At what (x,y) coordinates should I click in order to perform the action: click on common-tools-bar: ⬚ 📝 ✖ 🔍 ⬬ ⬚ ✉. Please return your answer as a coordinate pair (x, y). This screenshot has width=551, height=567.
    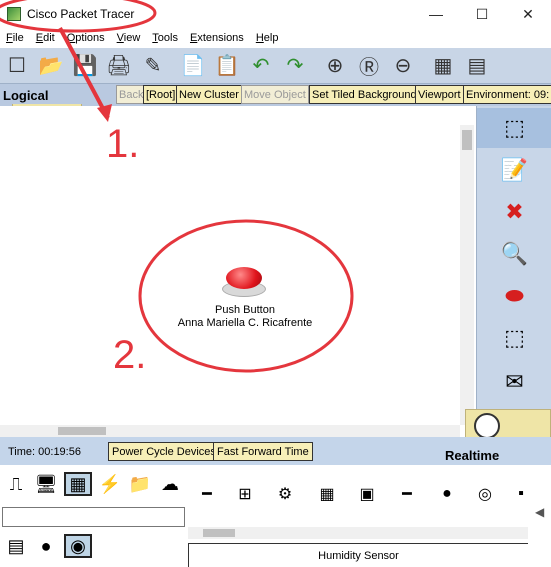
    Looking at the image, I should click on (513, 271).